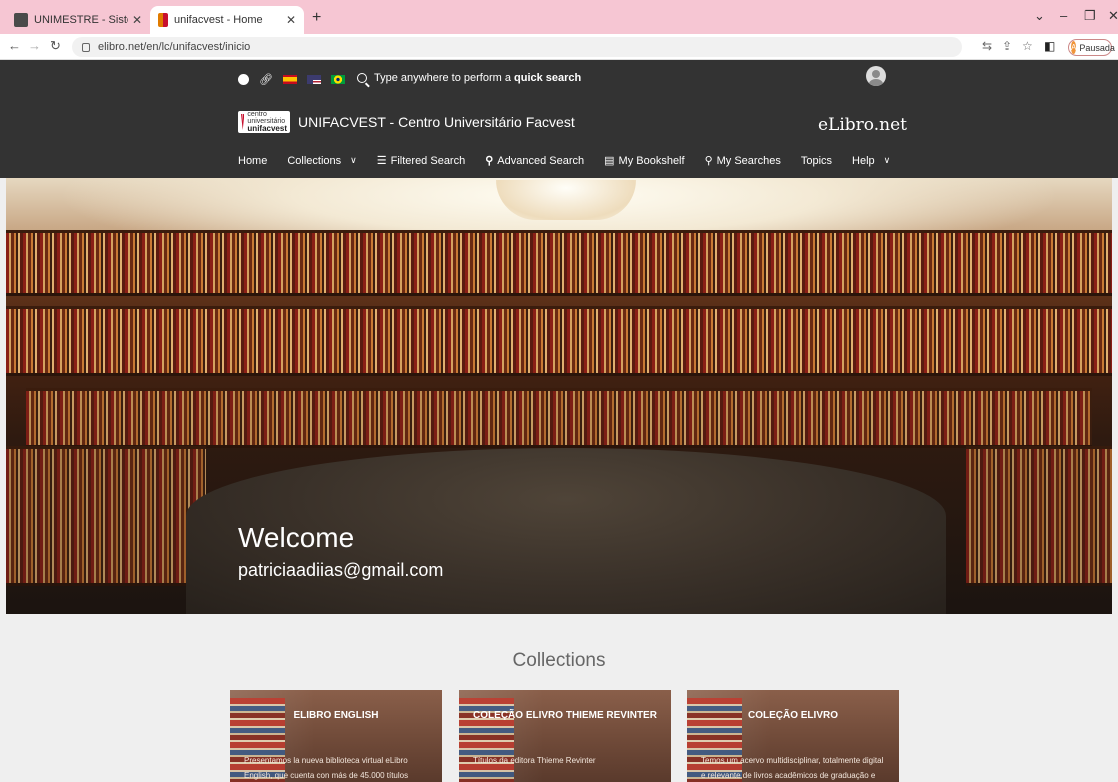 This screenshot has height=782, width=1118. I want to click on restore-icon: ❐, so click(1090, 16).